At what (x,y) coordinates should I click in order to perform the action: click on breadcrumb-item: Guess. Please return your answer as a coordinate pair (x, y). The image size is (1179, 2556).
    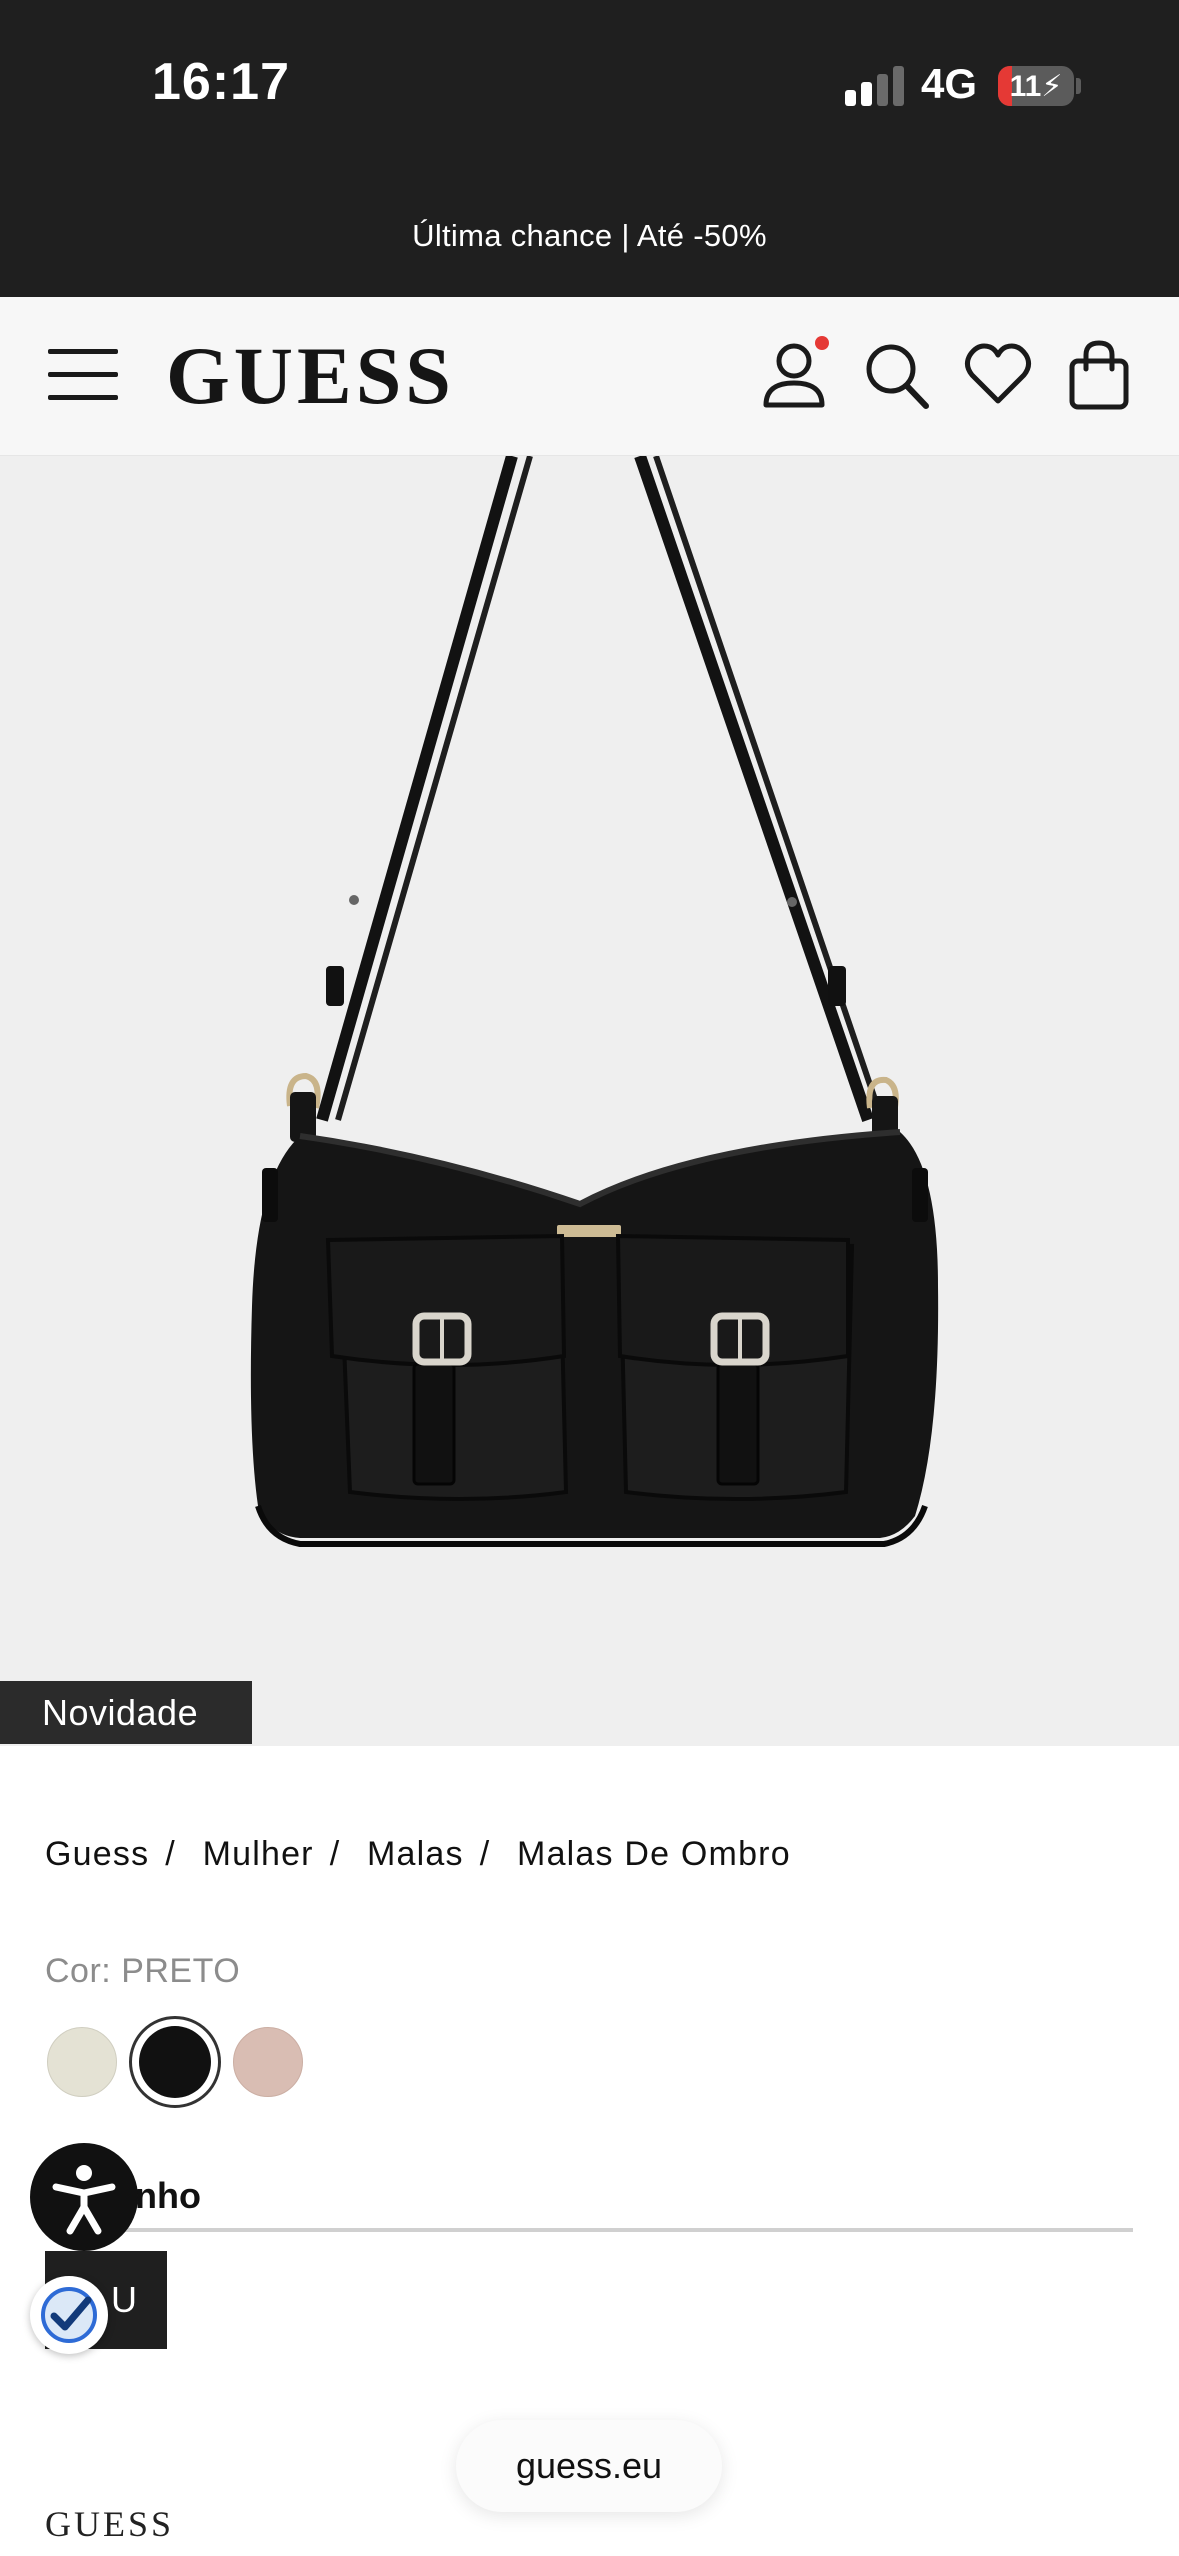
    Looking at the image, I should click on (97, 1854).